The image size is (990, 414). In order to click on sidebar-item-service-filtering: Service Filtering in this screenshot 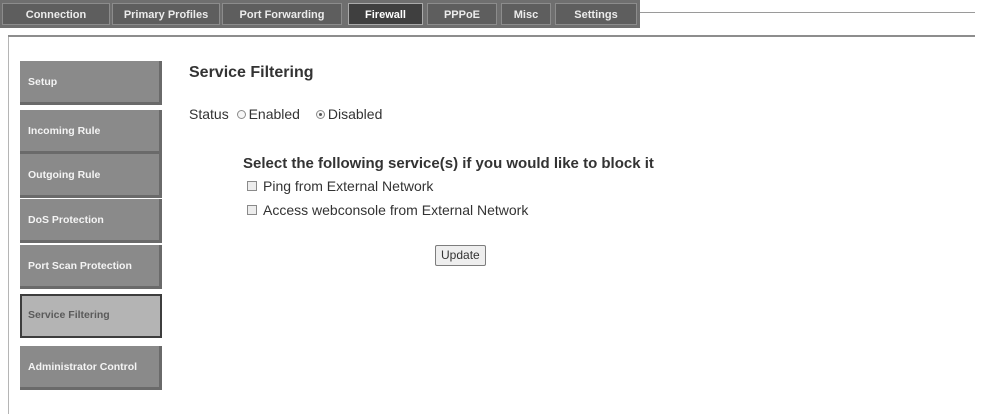, I will do `click(91, 316)`.